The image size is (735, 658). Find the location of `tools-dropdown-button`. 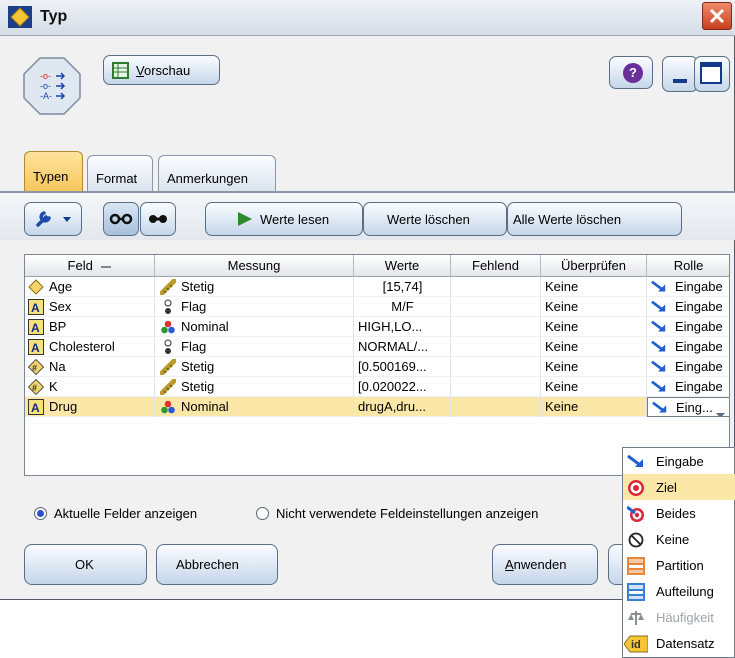

tools-dropdown-button is located at coordinates (53, 219).